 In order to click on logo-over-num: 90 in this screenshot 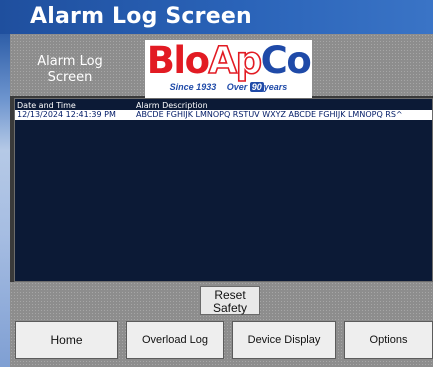, I will do `click(256, 87)`.